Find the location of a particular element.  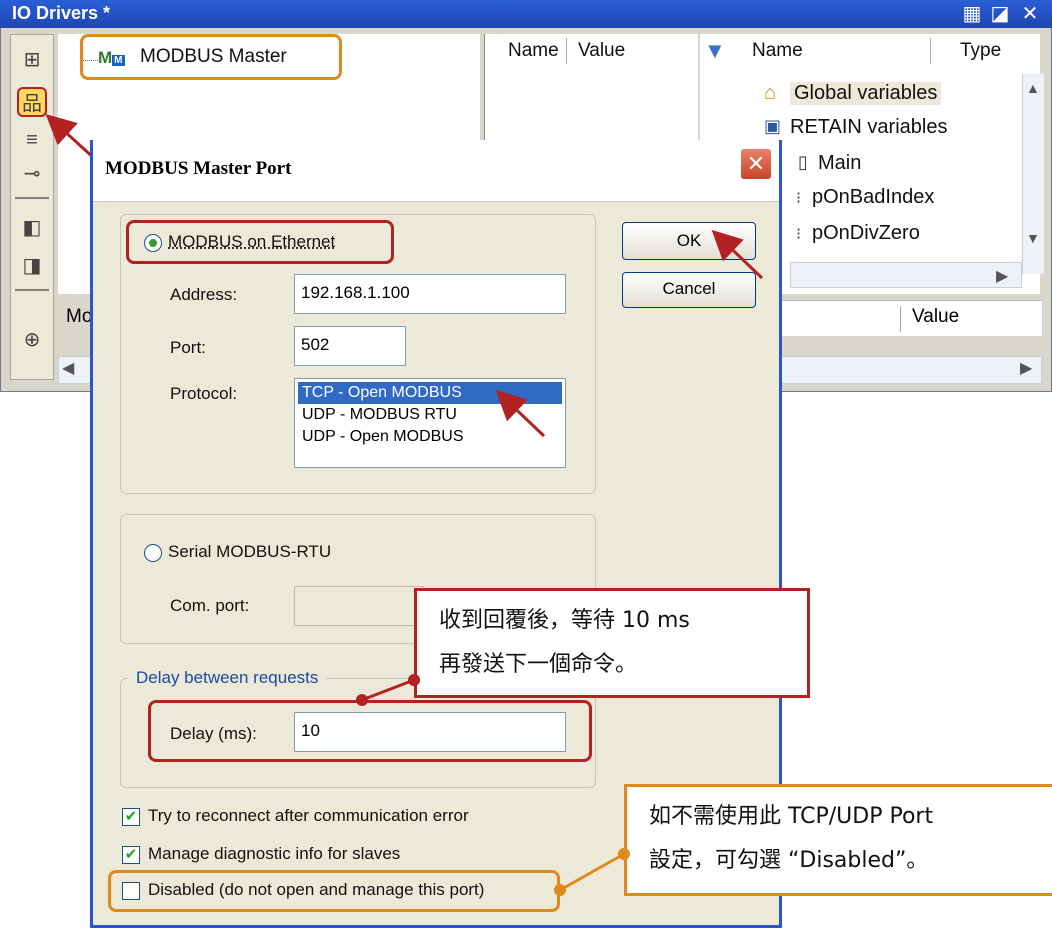

connector-disabled is located at coordinates (592, 872).